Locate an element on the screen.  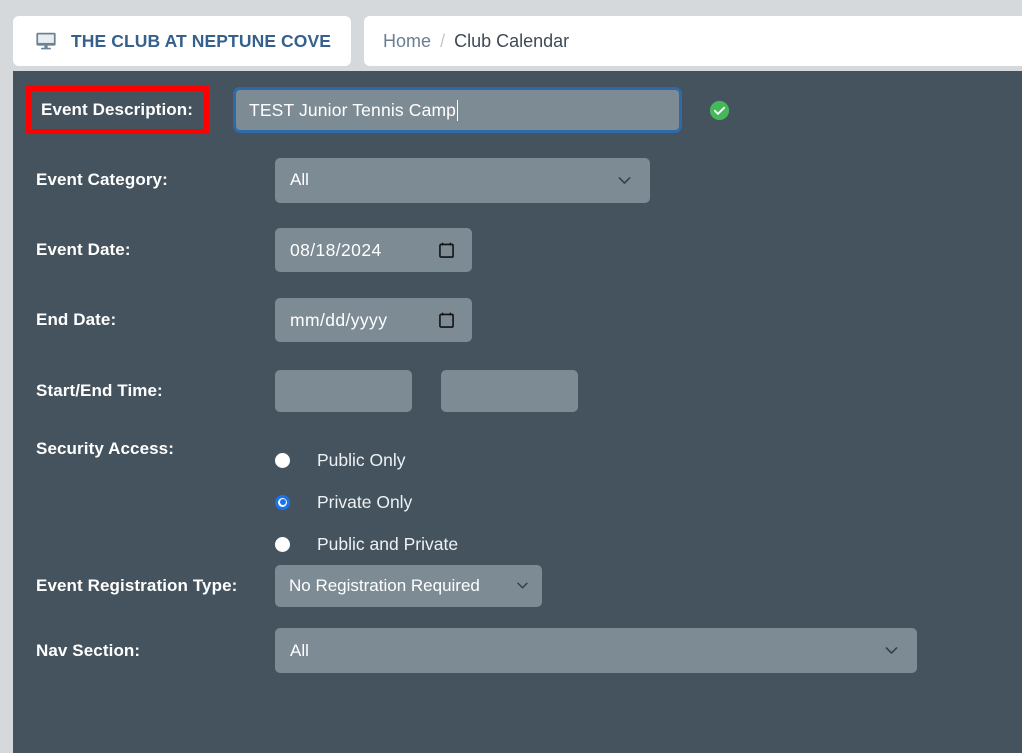
radio-option-private-only: Private Only is located at coordinates (366, 502).